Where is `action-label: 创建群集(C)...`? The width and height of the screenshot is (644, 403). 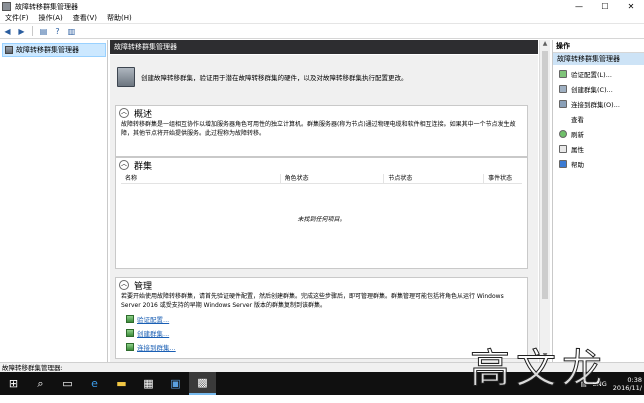
action-label: 创建群集(C)... is located at coordinates (592, 90).